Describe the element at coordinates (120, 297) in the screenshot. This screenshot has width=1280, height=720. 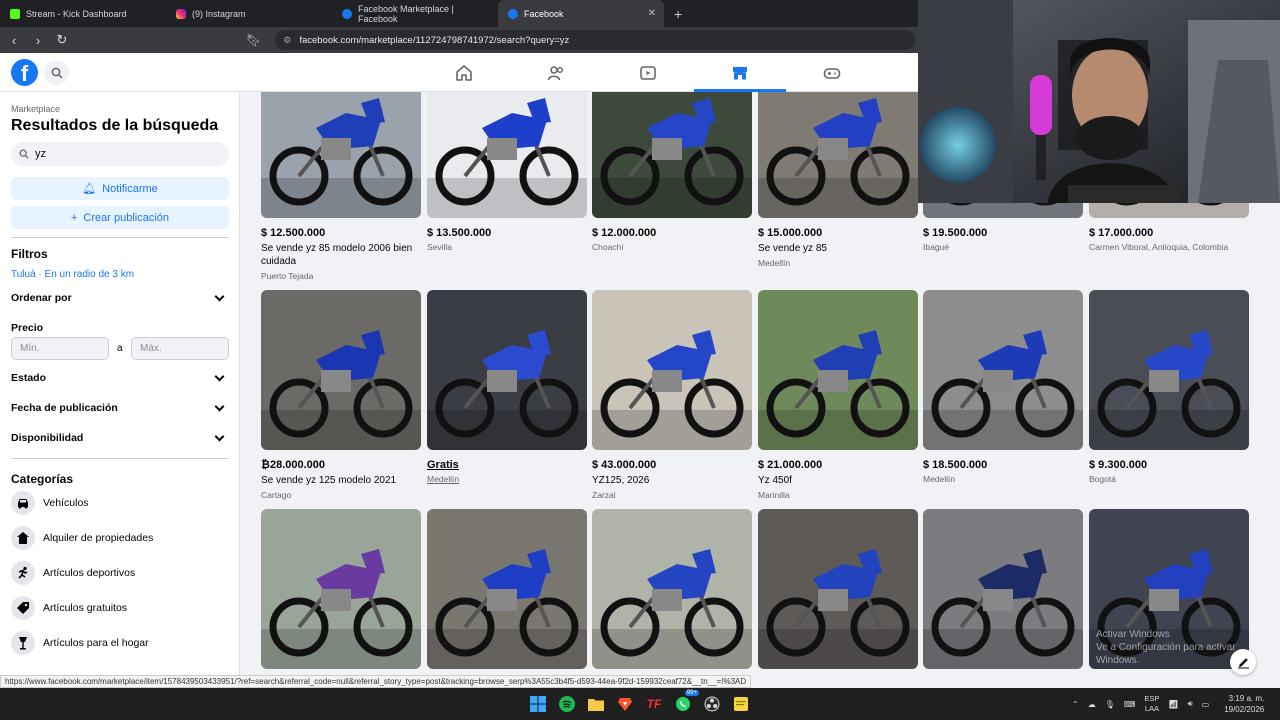
I see `sort-dropdown: Ordenar por` at that location.